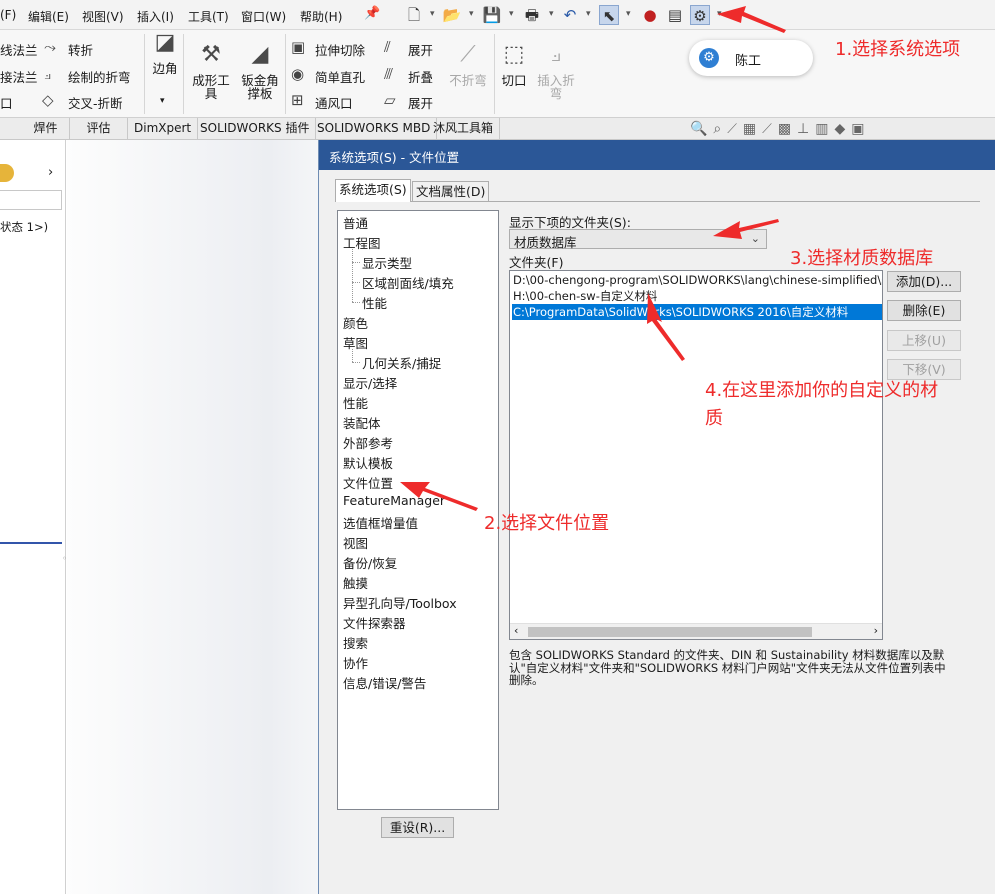  I want to click on annotation-step-4-line1: 4.在这里添加你的自定义的材, so click(822, 390).